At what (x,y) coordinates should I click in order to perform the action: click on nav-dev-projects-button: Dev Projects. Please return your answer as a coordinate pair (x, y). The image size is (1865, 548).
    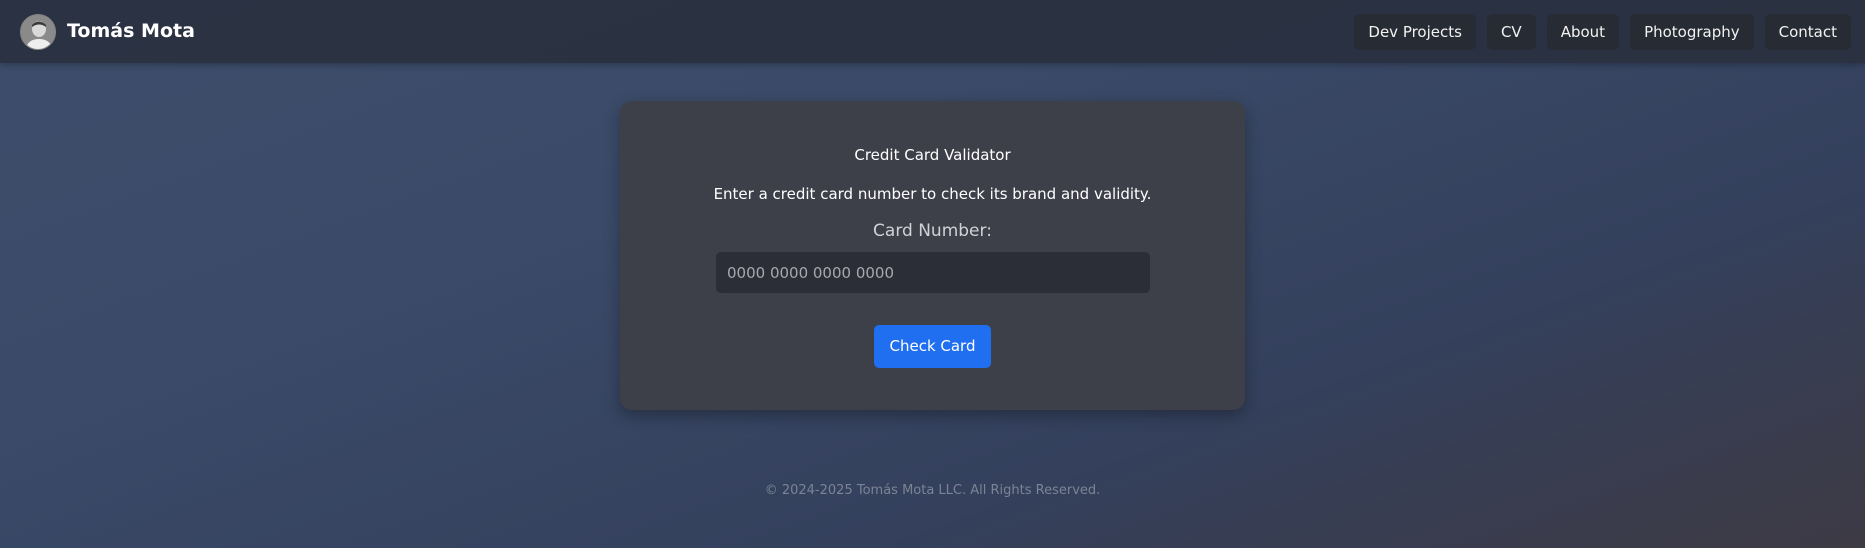
    Looking at the image, I should click on (1415, 32).